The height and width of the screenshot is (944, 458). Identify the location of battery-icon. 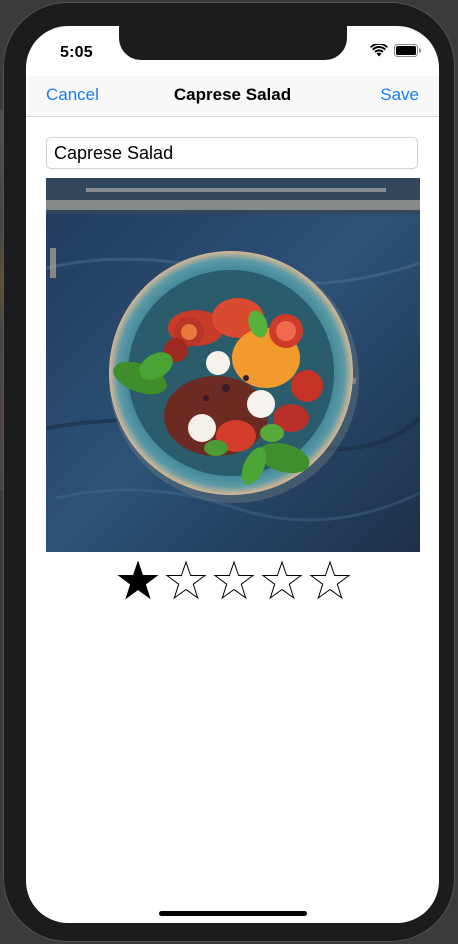
(407, 50).